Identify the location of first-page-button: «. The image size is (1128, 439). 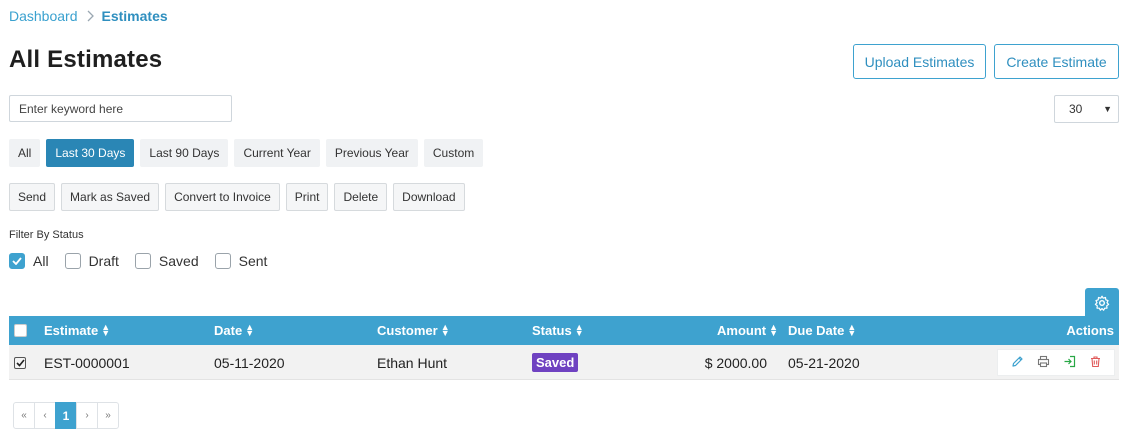
(24, 415).